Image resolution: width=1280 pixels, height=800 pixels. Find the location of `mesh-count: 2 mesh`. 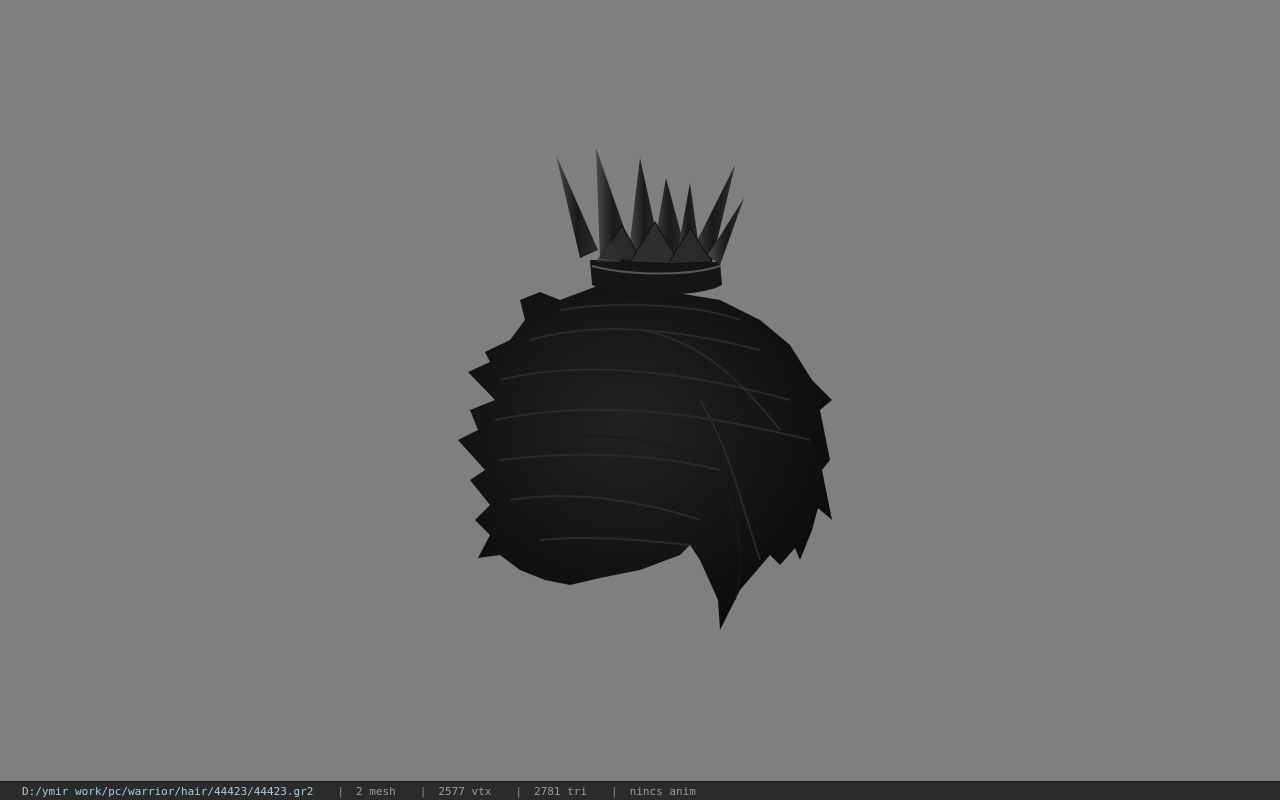

mesh-count: 2 mesh is located at coordinates (376, 791).